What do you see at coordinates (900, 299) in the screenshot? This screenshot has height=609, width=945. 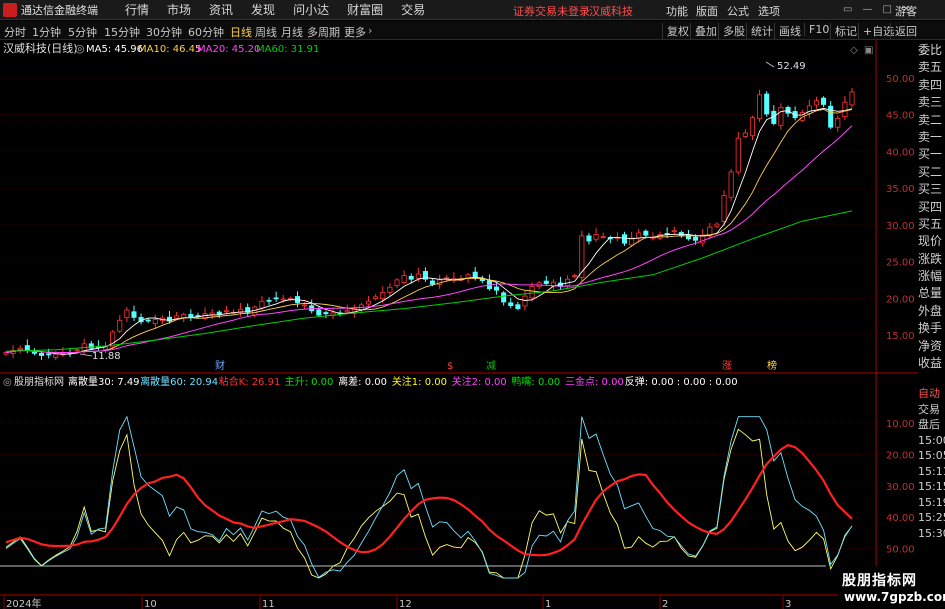 I see `price-tick-label: 20.00` at bounding box center [900, 299].